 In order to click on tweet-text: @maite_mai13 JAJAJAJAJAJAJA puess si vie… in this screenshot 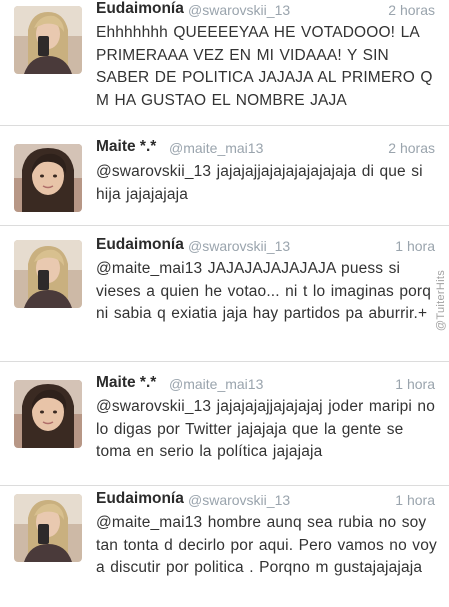, I will do `click(264, 291)`.